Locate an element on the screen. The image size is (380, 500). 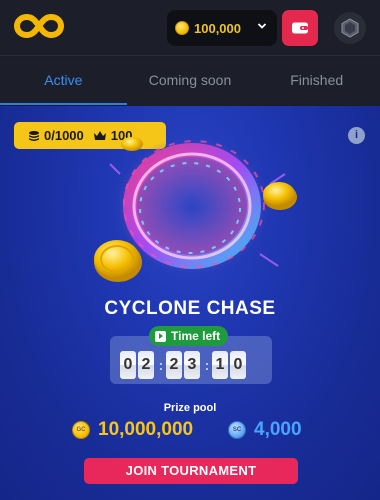
countdown-timer: 0 2 : 2 3 : 1 0 is located at coordinates (184, 365).